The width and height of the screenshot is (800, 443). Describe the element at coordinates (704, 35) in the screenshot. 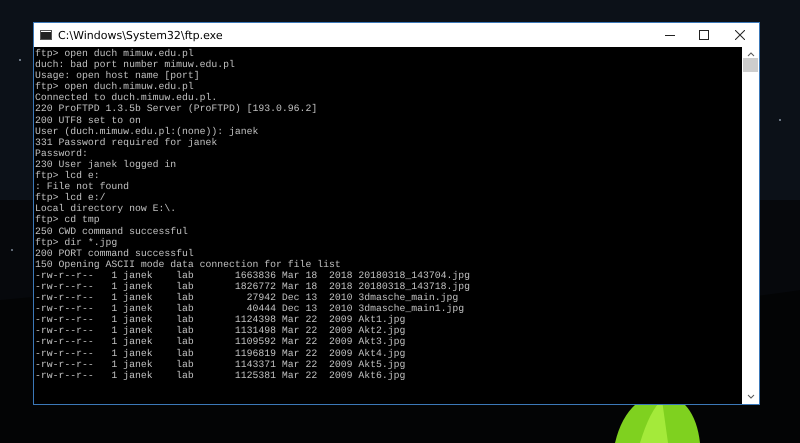

I see `maximize-icon` at that location.